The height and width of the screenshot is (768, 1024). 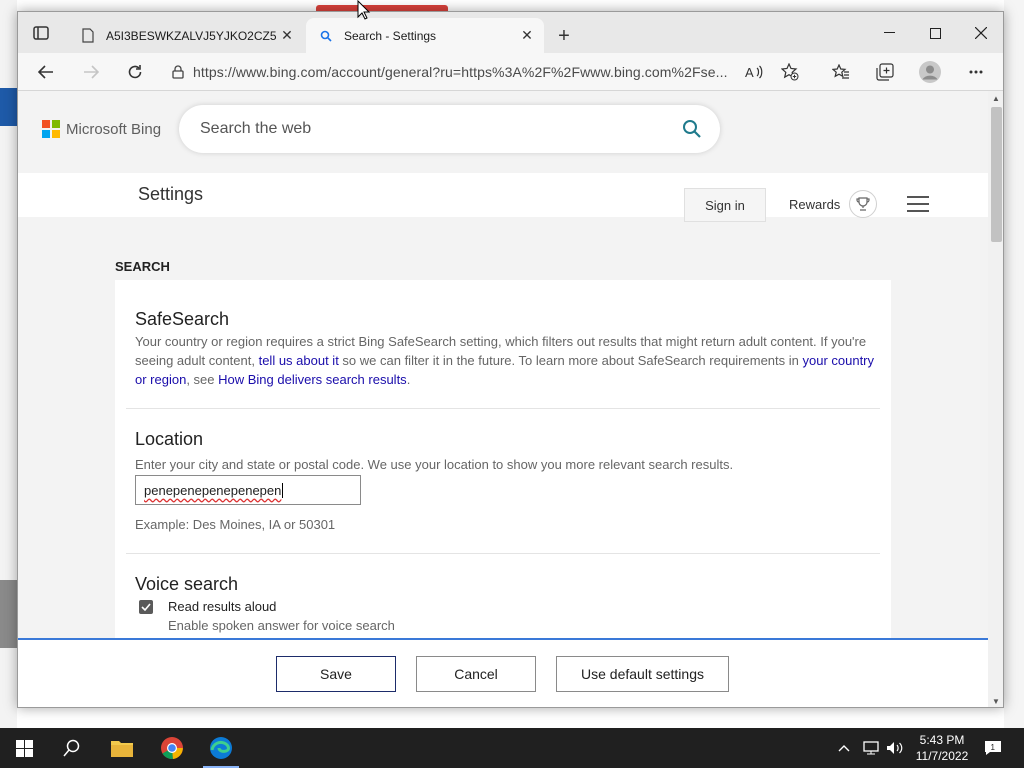 I want to click on location-input: penepenepenepenepen, so click(x=248, y=490).